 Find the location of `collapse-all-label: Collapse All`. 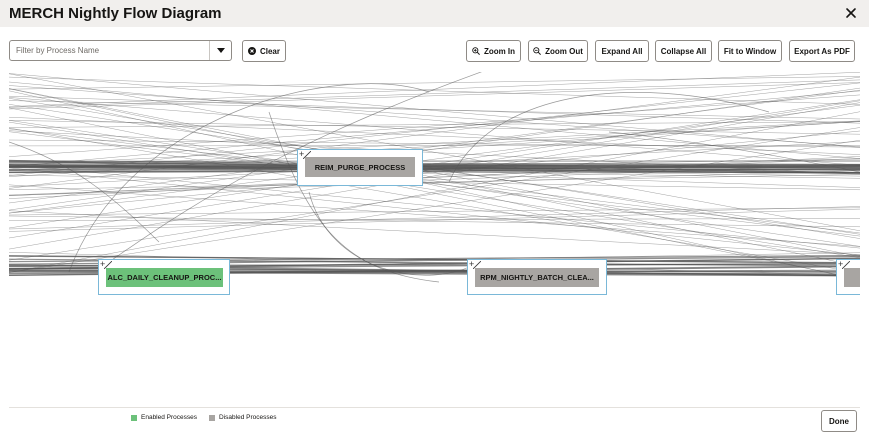

collapse-all-label: Collapse All is located at coordinates (683, 51).